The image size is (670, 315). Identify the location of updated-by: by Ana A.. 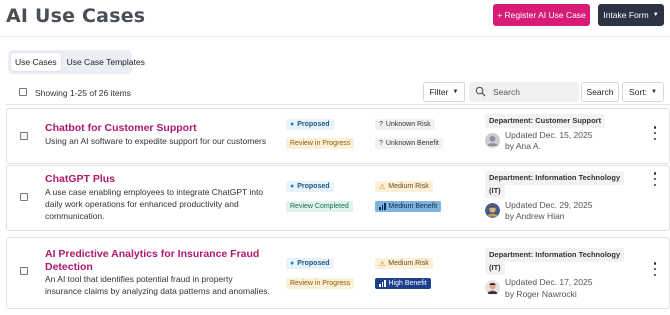
(523, 146).